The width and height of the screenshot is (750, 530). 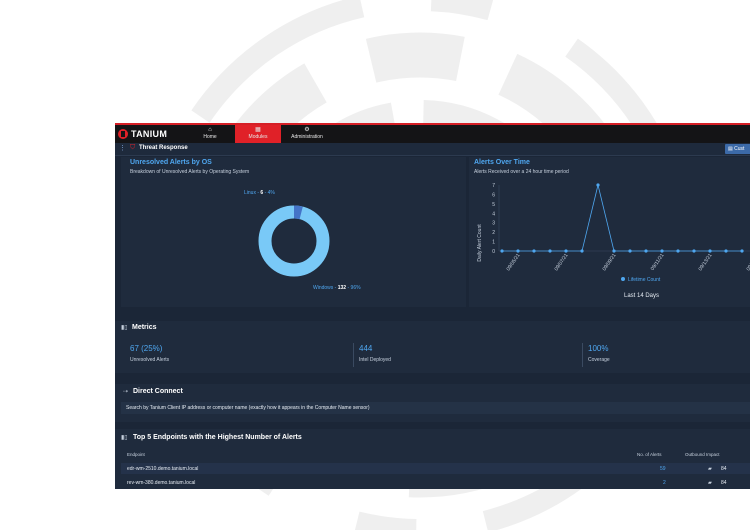 I want to click on metric-unresolved-label: Unresolved Alerts, so click(x=150, y=360).